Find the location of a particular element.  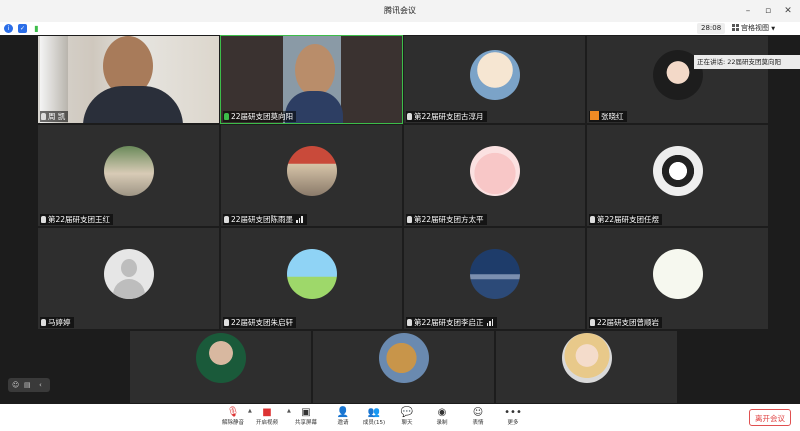

view-controls: ☺ ▤ ‹ is located at coordinates (29, 385).